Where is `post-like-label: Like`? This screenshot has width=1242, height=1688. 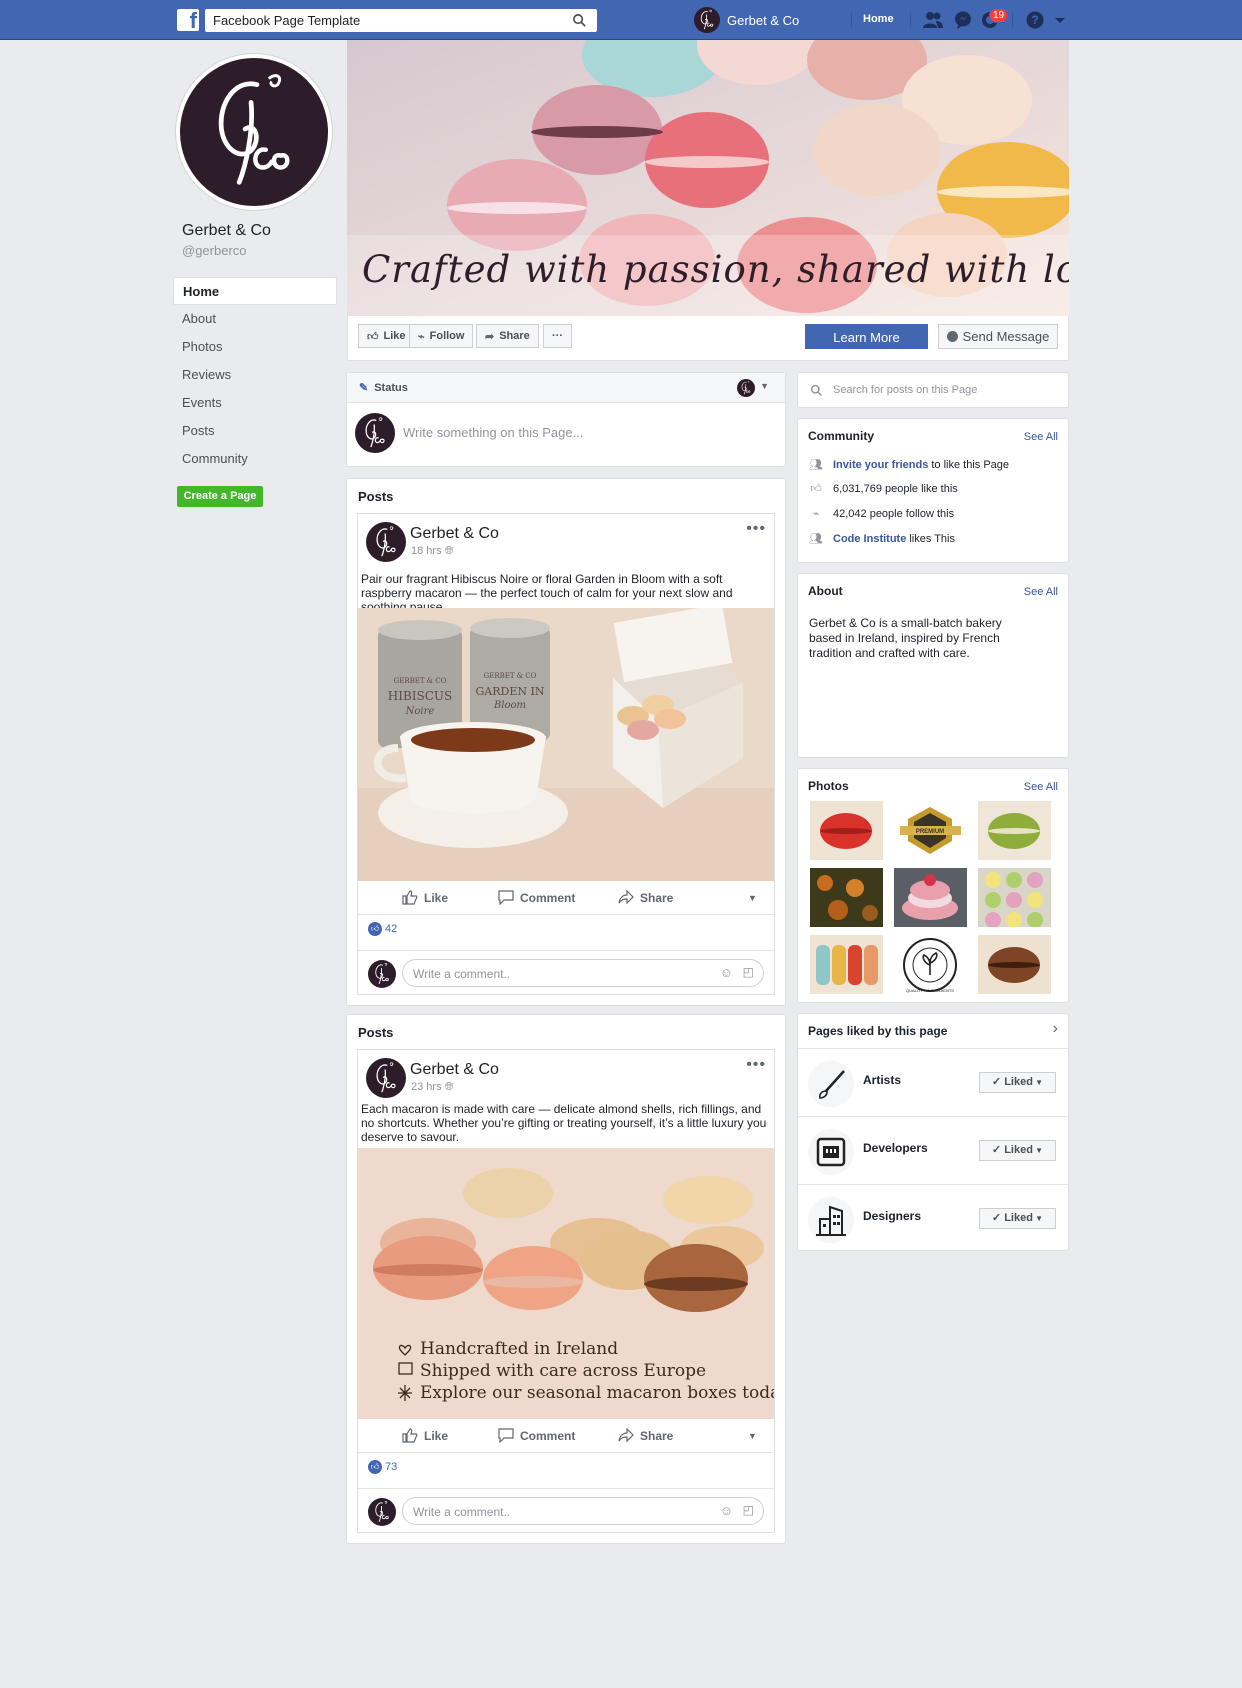
post-like-label: Like is located at coordinates (436, 1435).